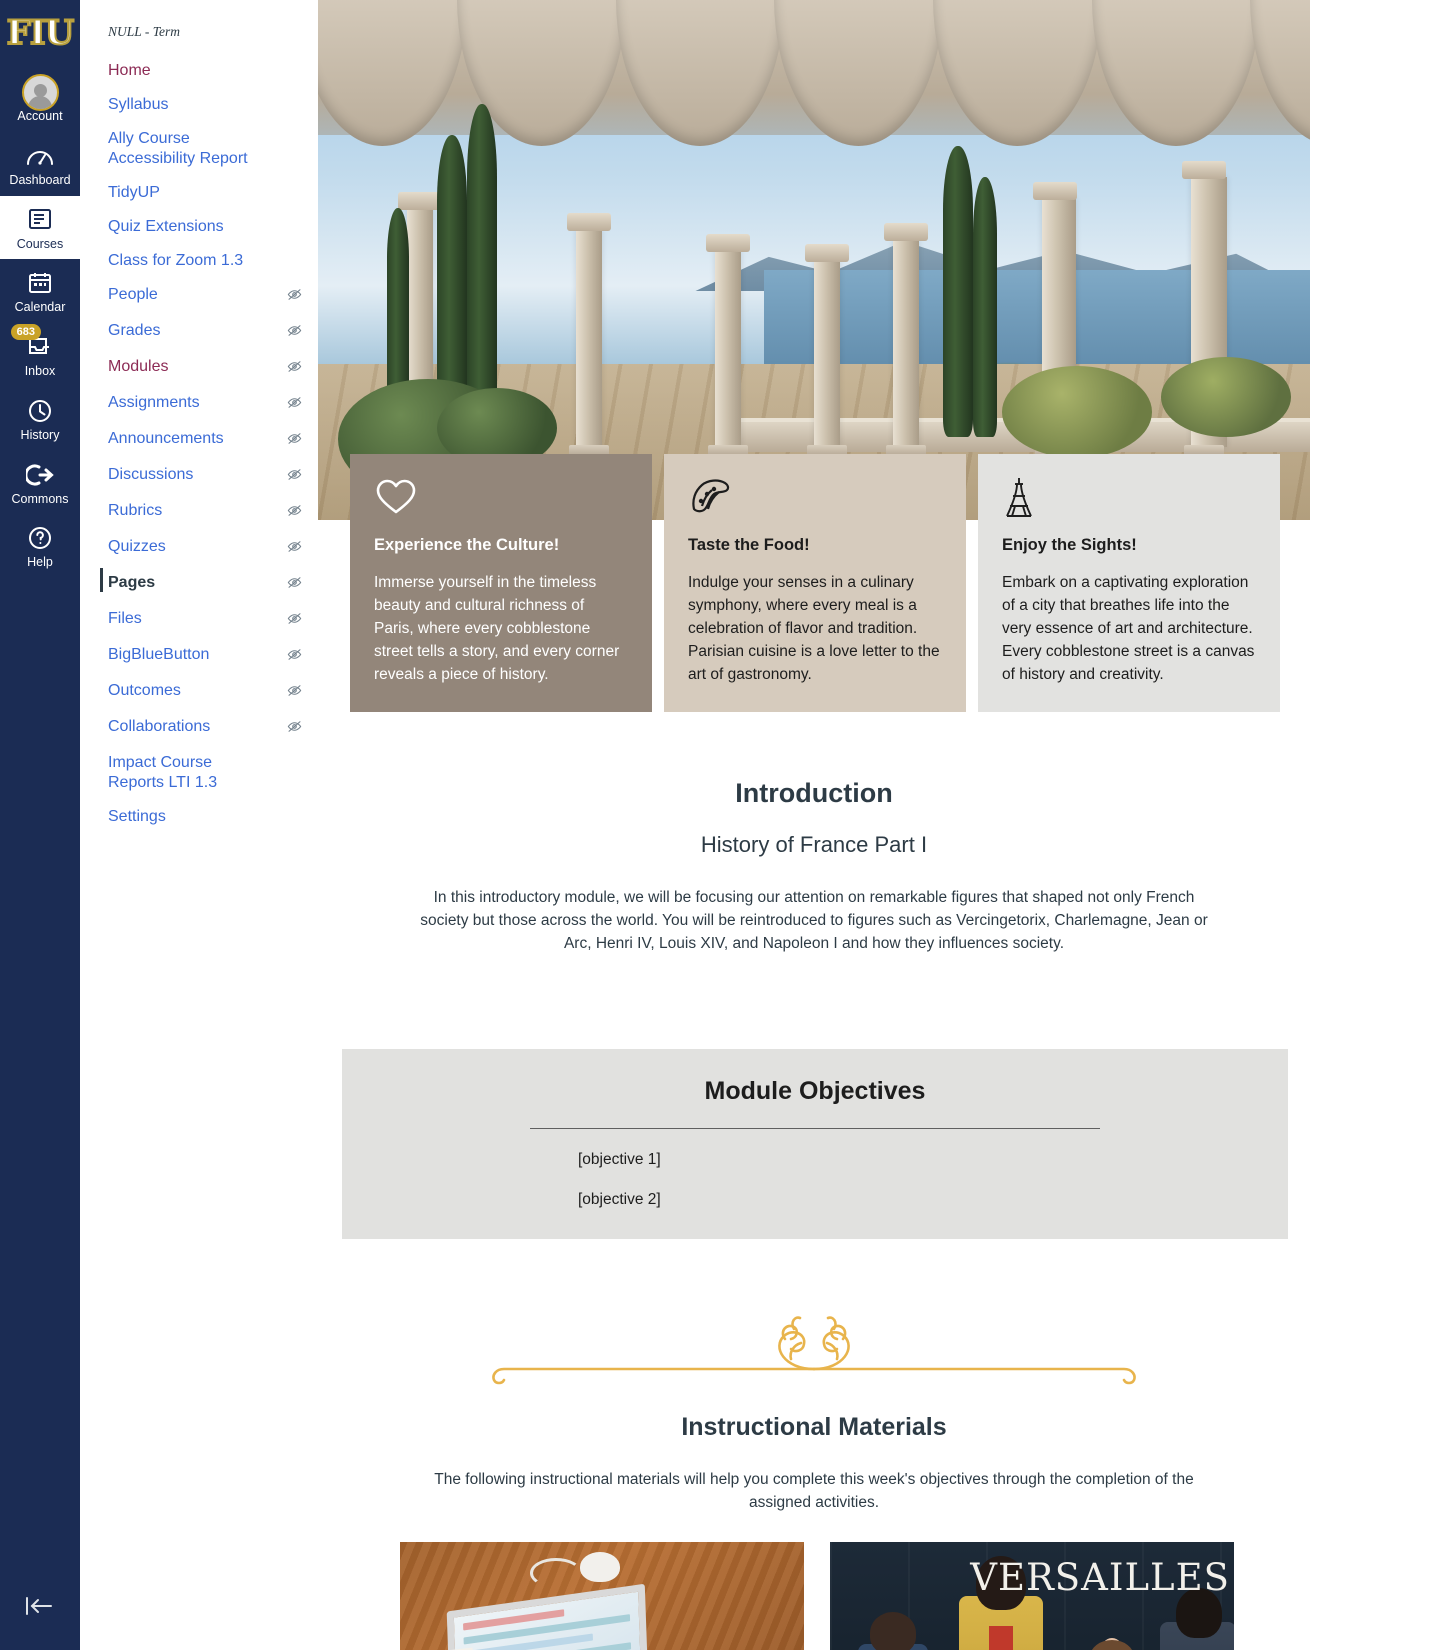 Image resolution: width=1429 pixels, height=1650 pixels. I want to click on course-nav-item-quiz-extensions: Quiz Extensions, so click(199, 227).